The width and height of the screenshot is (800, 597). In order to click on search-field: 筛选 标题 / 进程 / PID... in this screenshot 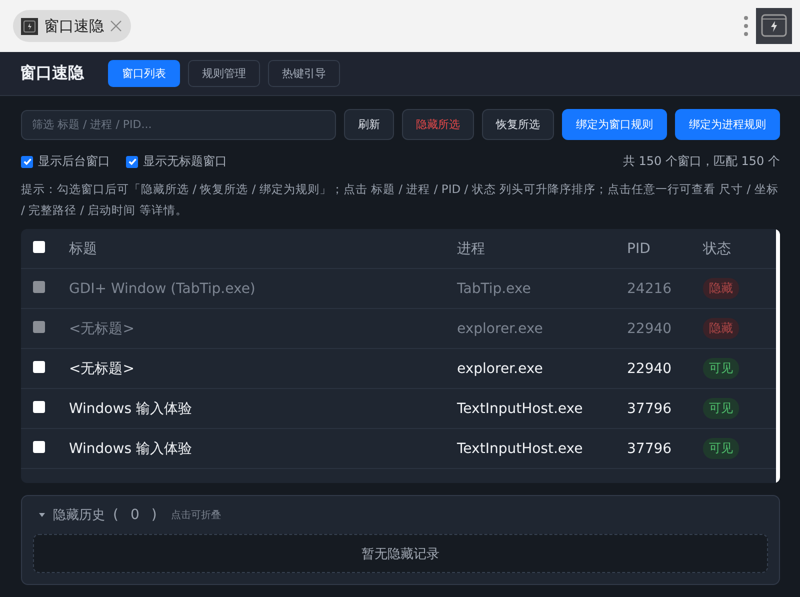, I will do `click(178, 125)`.